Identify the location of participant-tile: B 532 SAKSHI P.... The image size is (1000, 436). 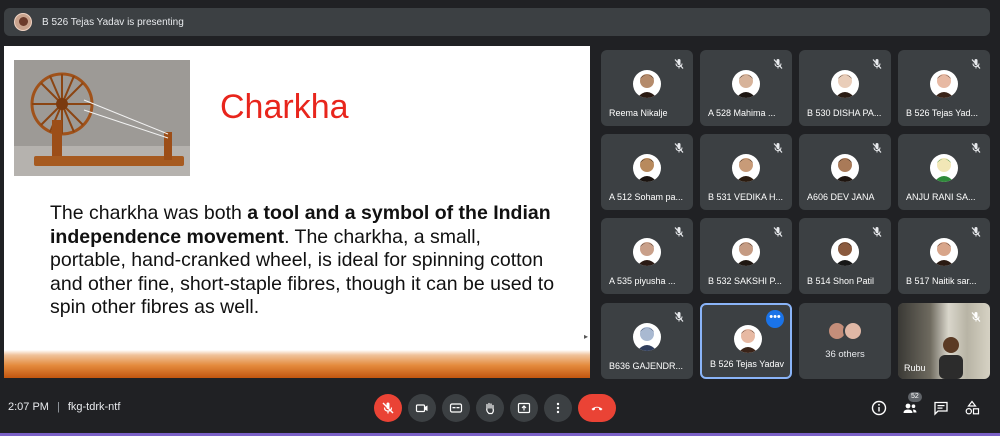
(746, 256).